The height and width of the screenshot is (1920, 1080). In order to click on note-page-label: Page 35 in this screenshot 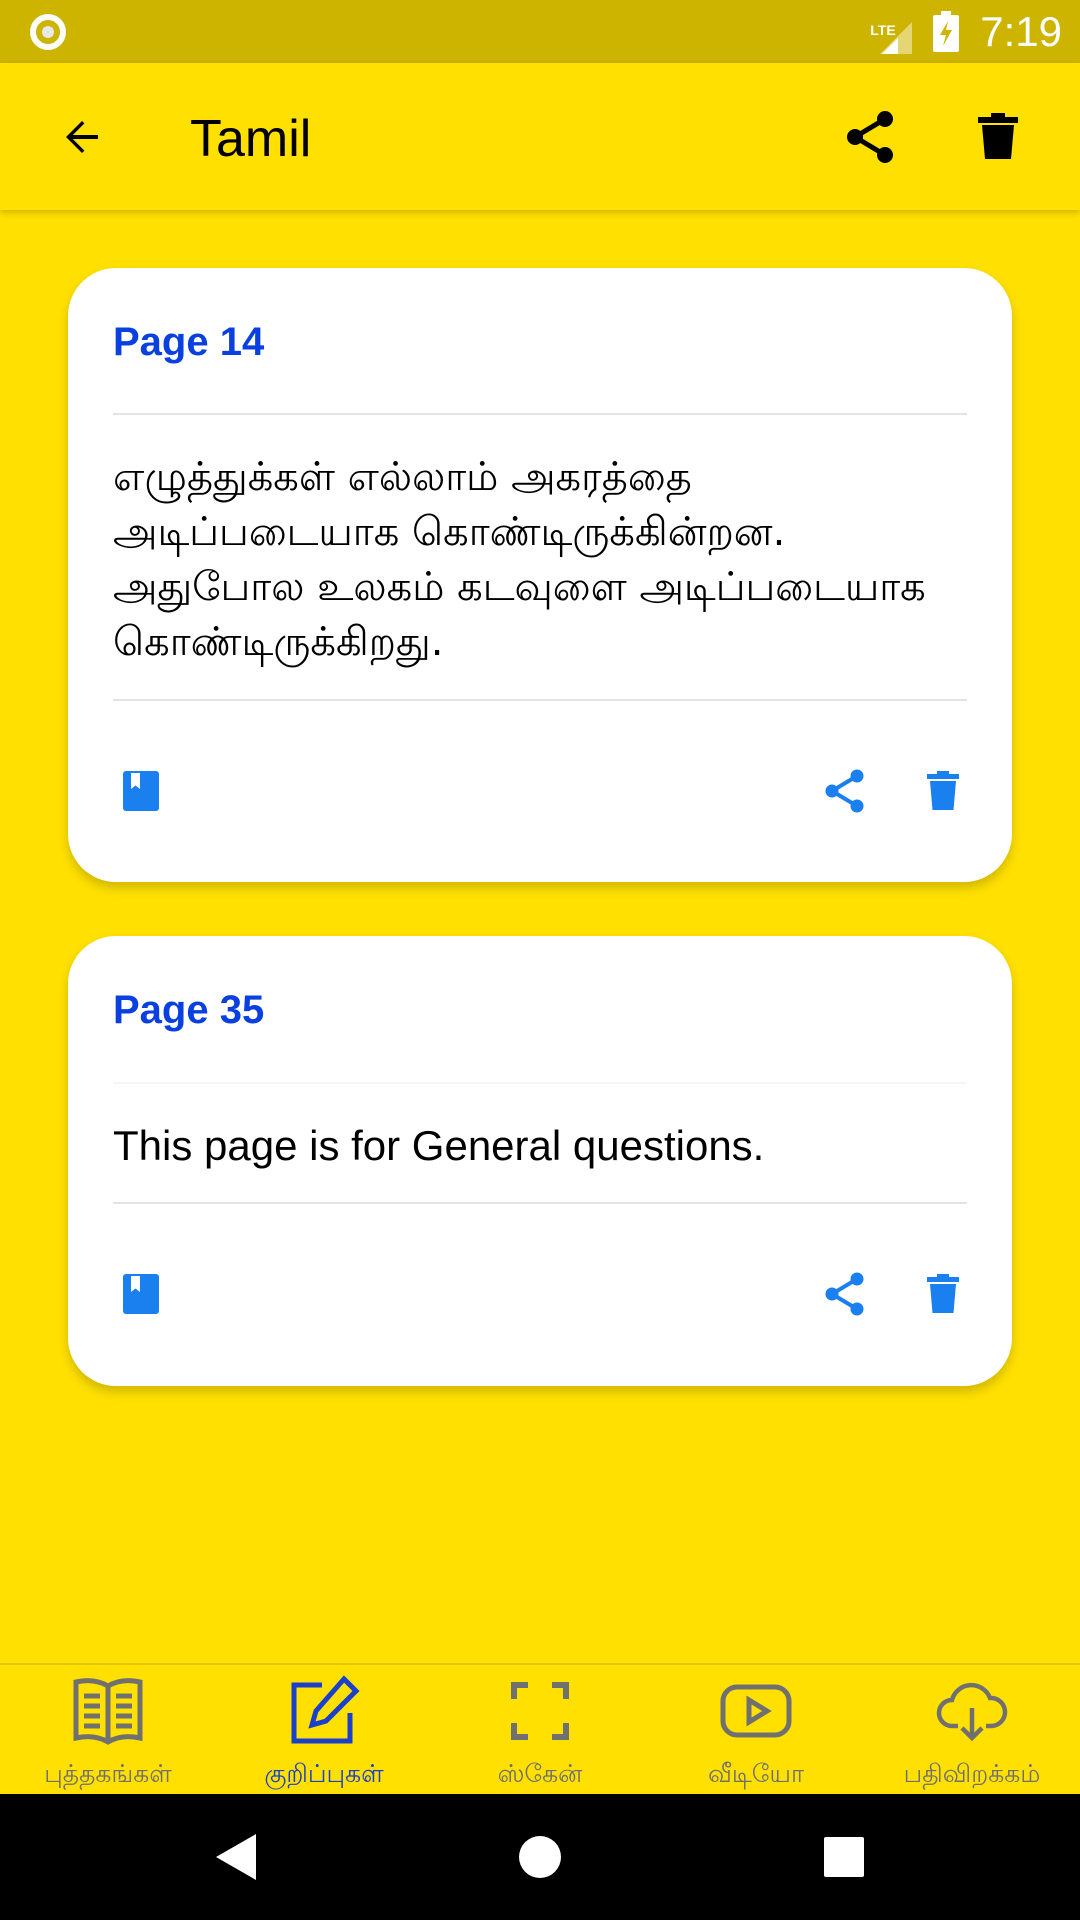, I will do `click(188, 1010)`.